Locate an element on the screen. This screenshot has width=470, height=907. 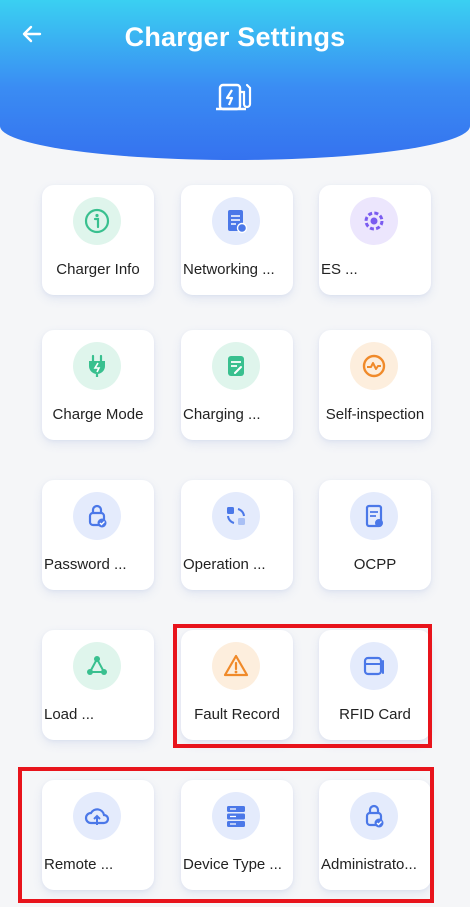
sync-icon is located at coordinates (236, 516).